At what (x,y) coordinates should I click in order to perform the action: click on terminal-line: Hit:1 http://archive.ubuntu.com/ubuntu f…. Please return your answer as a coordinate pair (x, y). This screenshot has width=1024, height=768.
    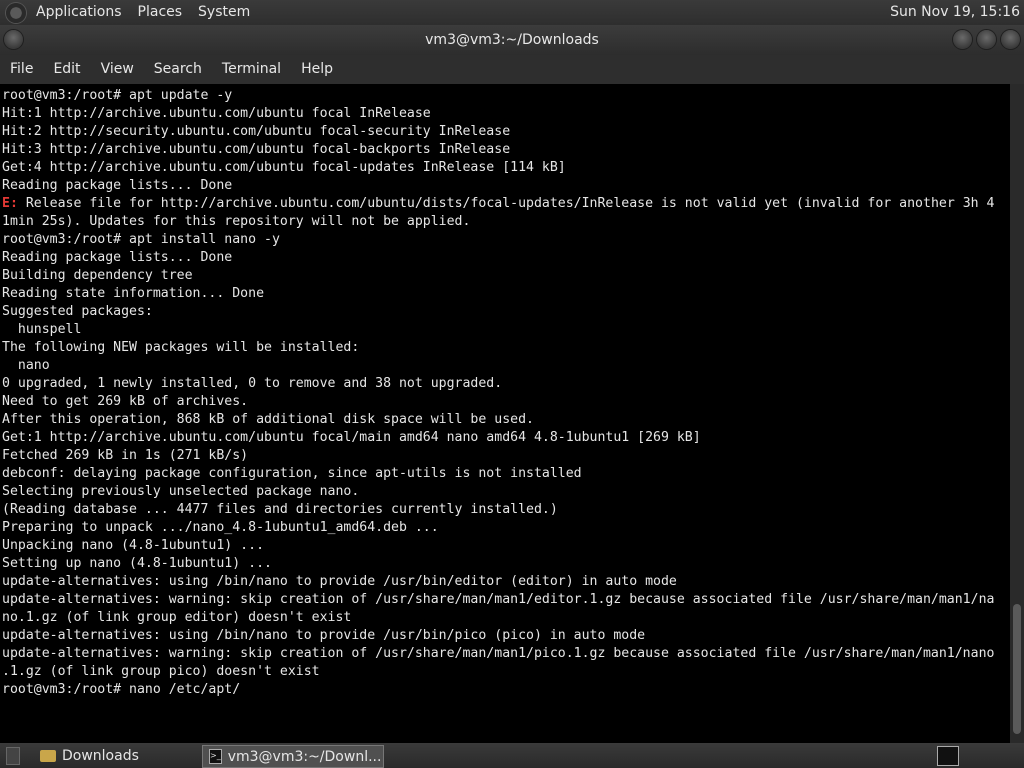
    Looking at the image, I should click on (216, 113).